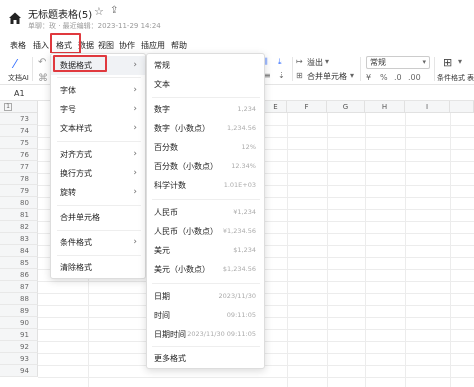  I want to click on format-option-example: 1.01E+03, so click(239, 185).